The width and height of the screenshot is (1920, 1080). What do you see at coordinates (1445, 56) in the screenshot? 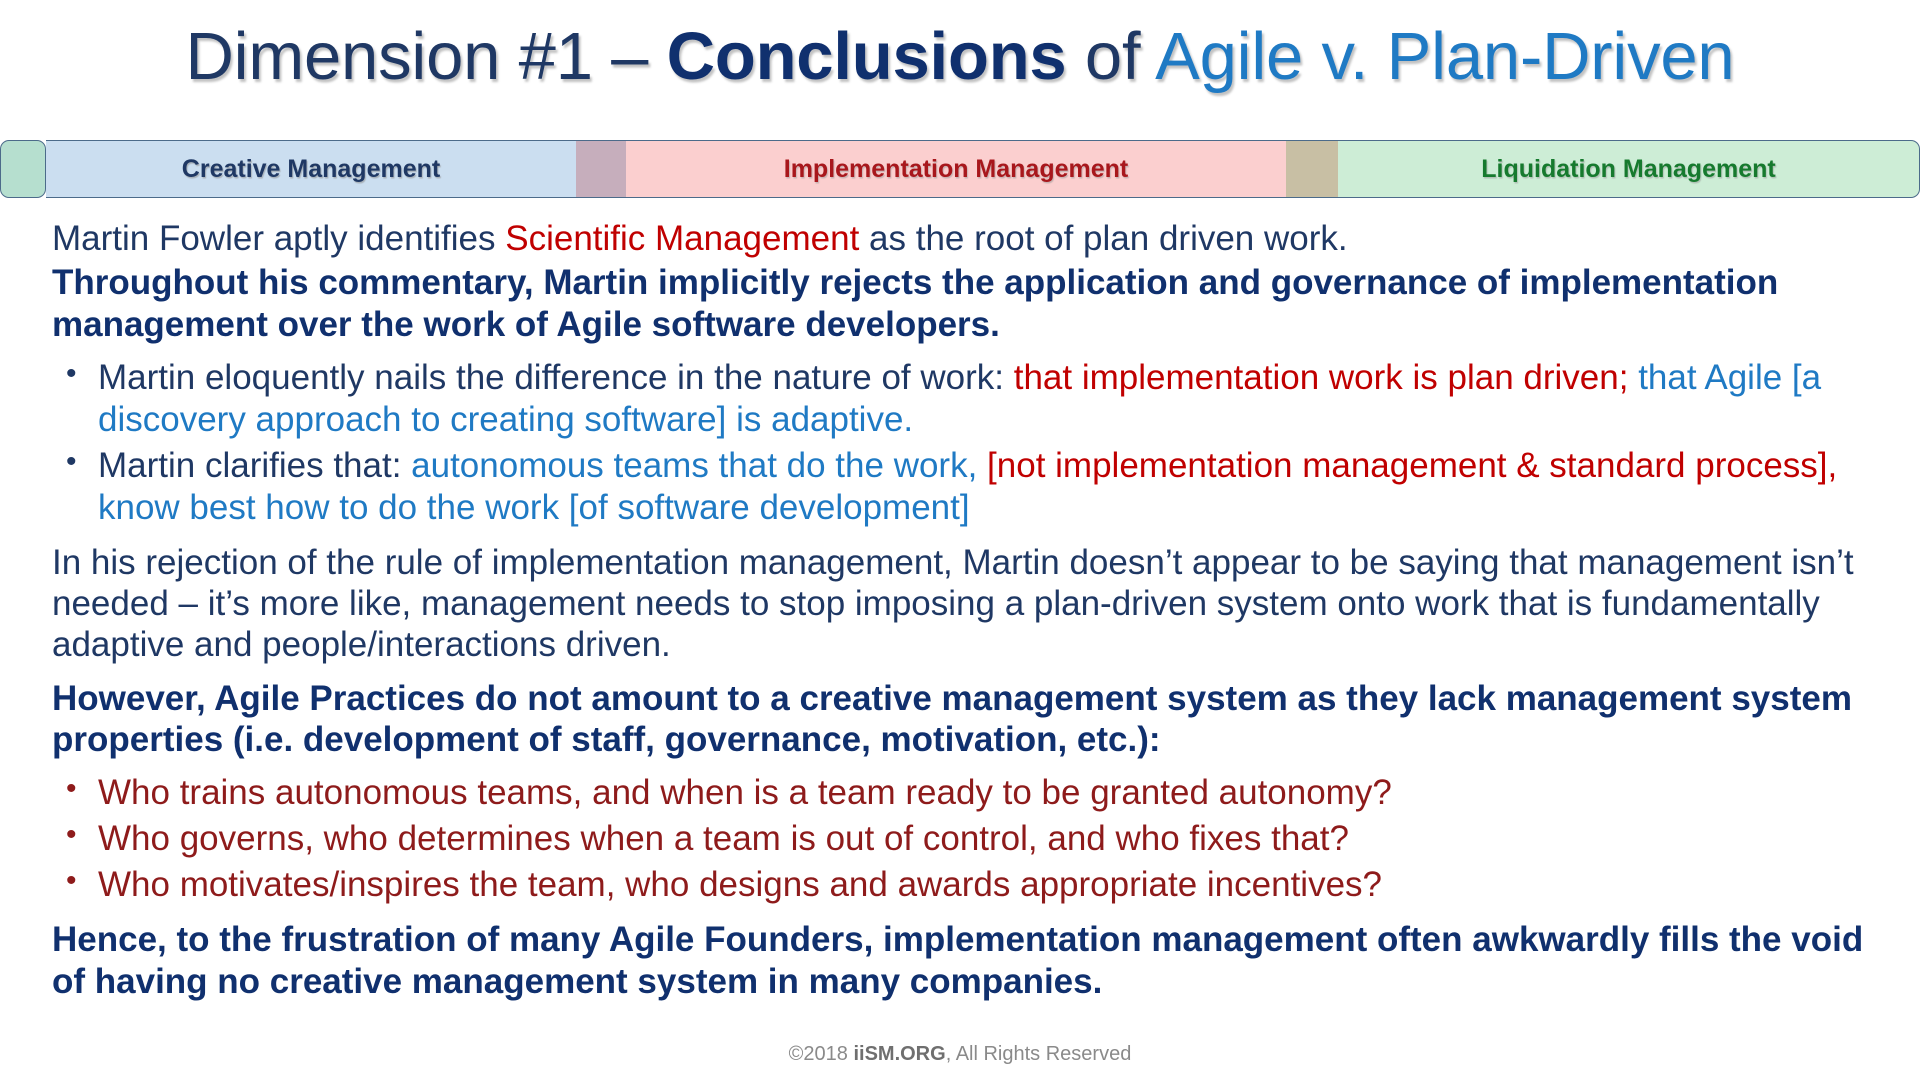
I see `title-part-4: Agile v. Plan-Driven` at bounding box center [1445, 56].